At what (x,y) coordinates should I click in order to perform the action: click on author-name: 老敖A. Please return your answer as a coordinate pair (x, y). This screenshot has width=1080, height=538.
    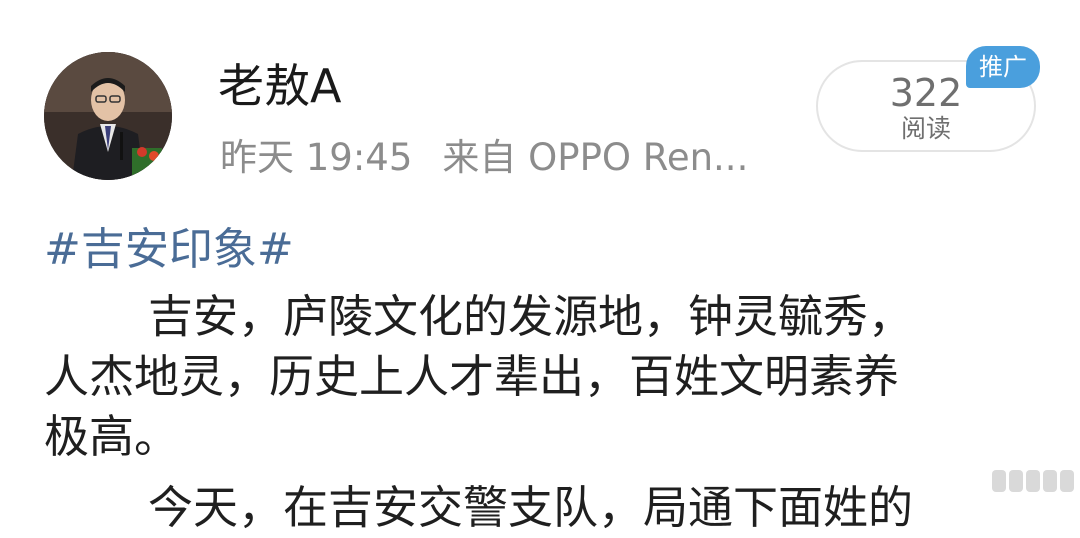
    Looking at the image, I should click on (279, 86).